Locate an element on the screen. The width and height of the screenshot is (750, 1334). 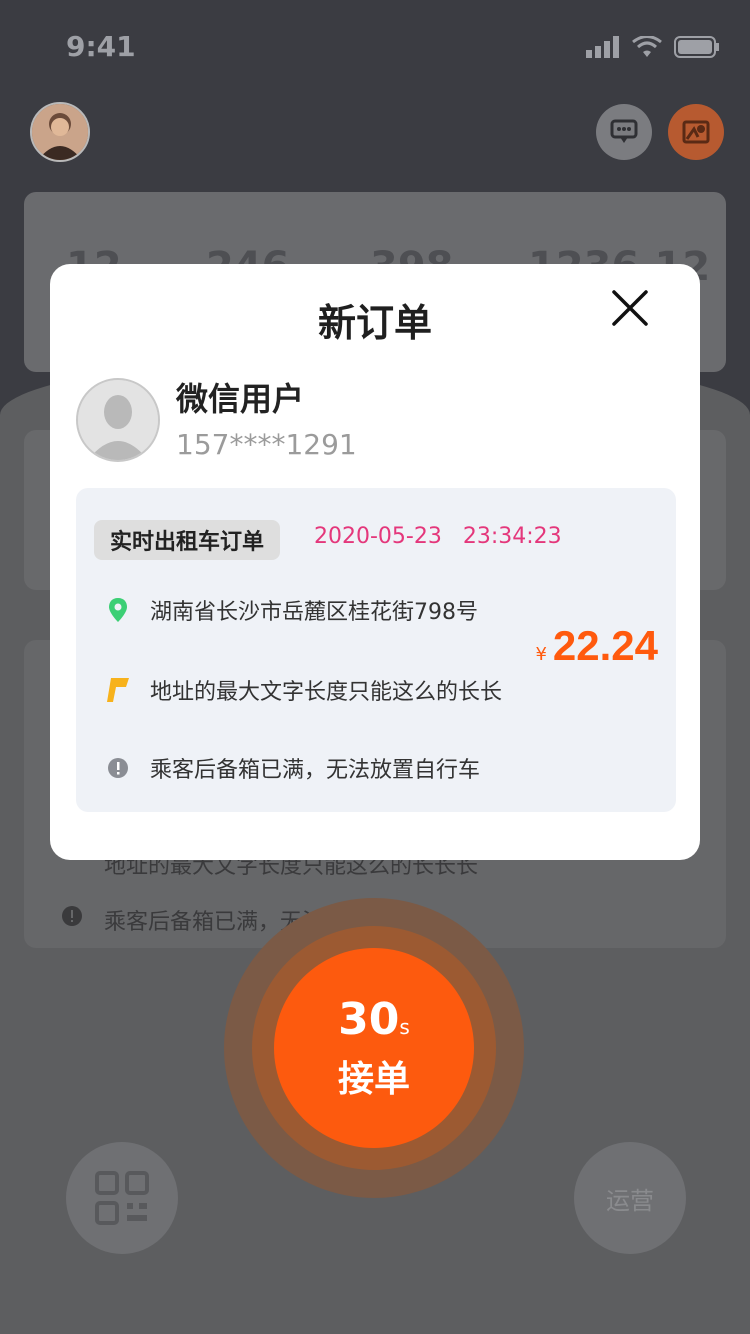
order-time: 23:34:23 is located at coordinates (512, 536).